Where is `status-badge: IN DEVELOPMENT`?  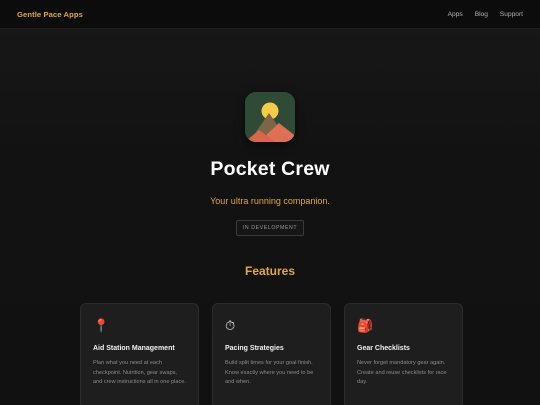 status-badge: IN DEVELOPMENT is located at coordinates (270, 228).